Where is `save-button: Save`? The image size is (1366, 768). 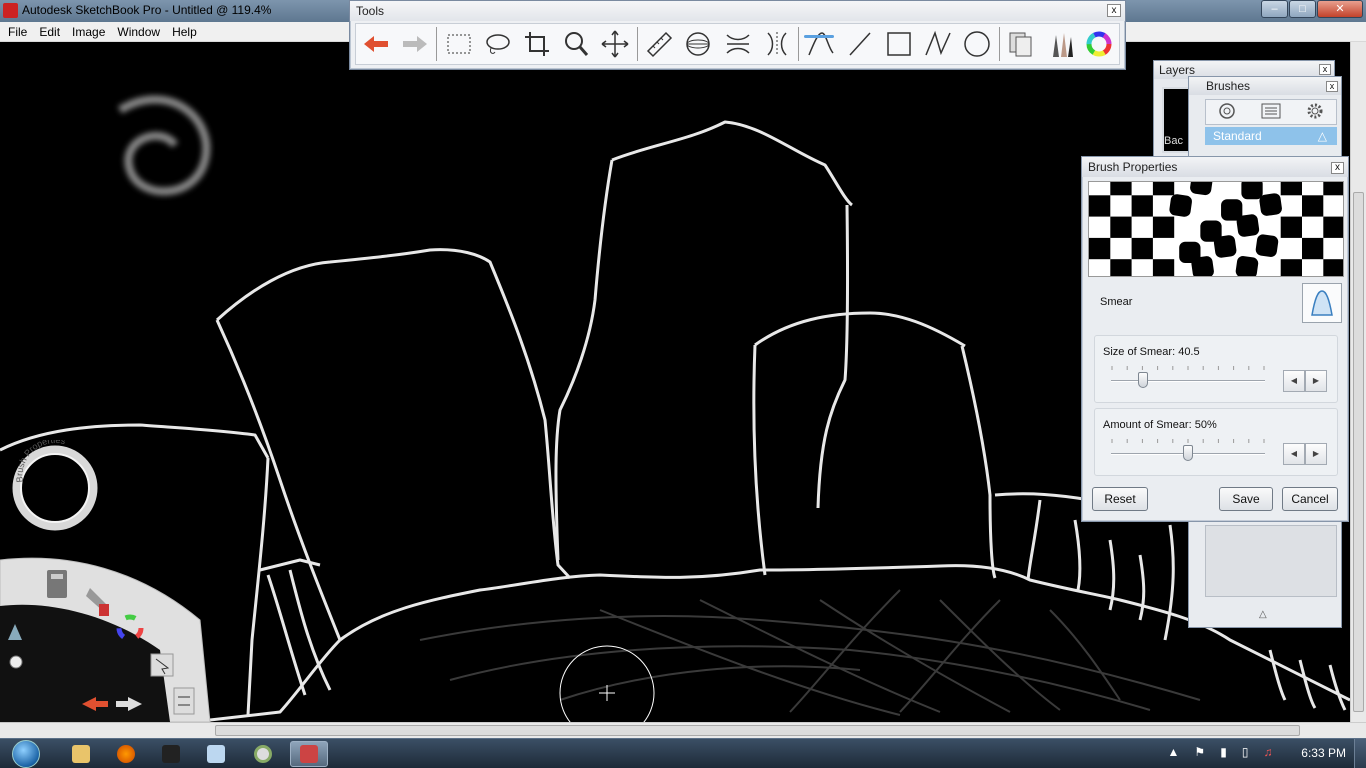
save-button: Save is located at coordinates (1246, 499).